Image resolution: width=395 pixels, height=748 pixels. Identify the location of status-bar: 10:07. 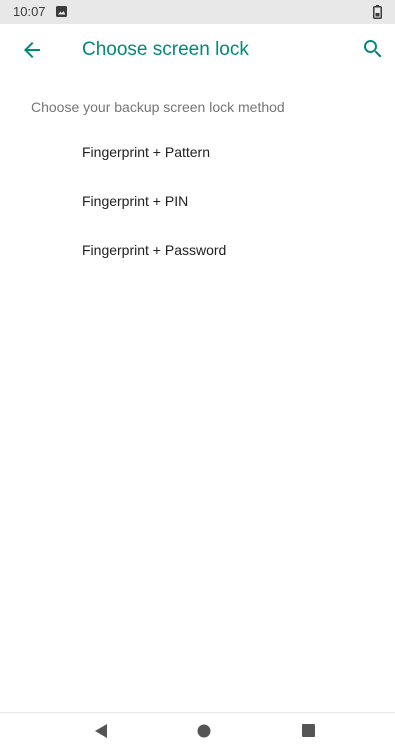
(197, 12).